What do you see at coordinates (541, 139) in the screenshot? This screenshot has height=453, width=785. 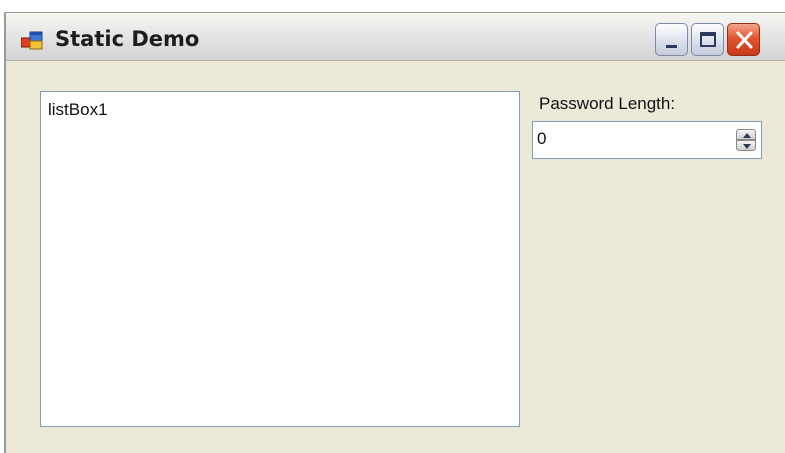 I see `password-length-value: 0` at bounding box center [541, 139].